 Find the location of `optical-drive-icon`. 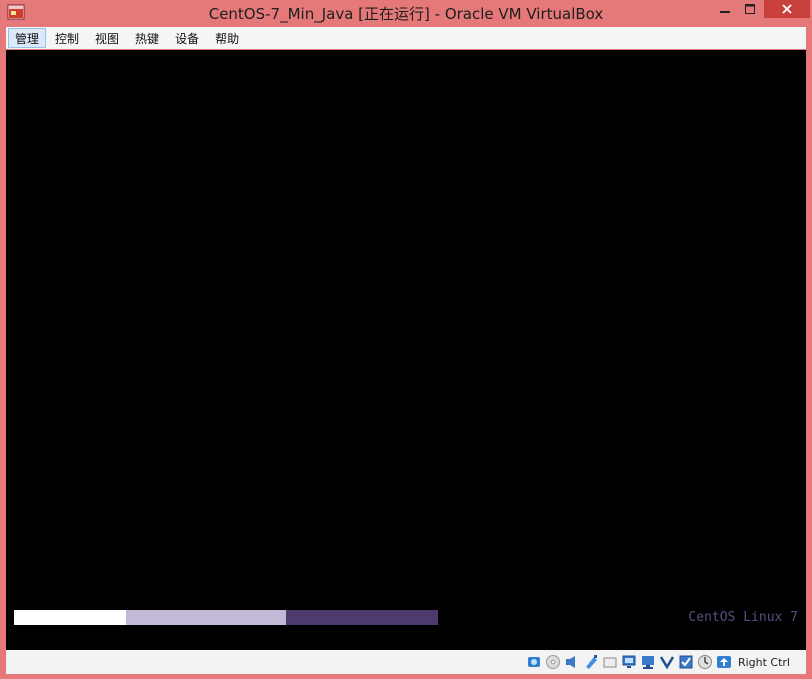

optical-drive-icon is located at coordinates (553, 662).